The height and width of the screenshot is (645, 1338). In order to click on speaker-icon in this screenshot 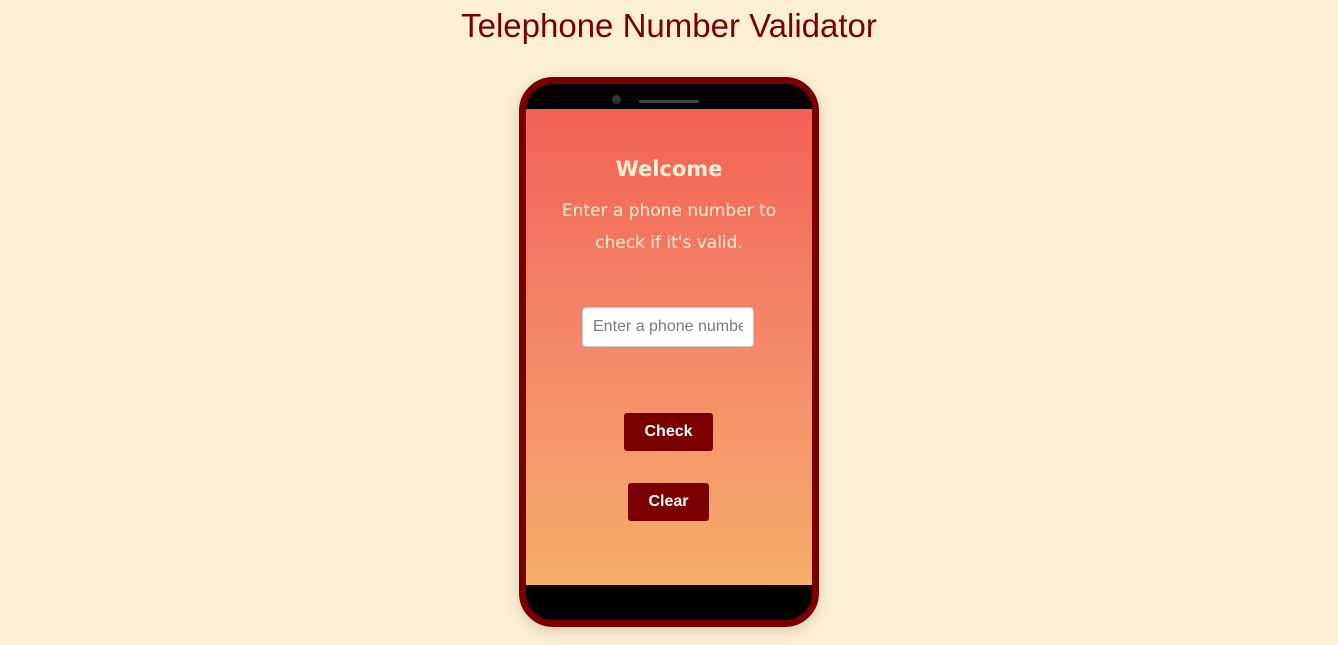, I will do `click(669, 101)`.